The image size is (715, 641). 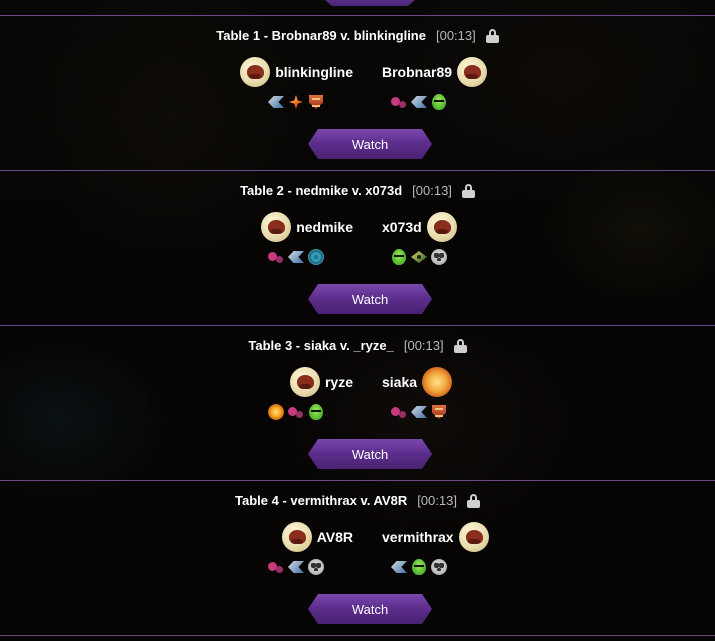 I want to click on ninja-faction-icon, so click(x=296, y=102).